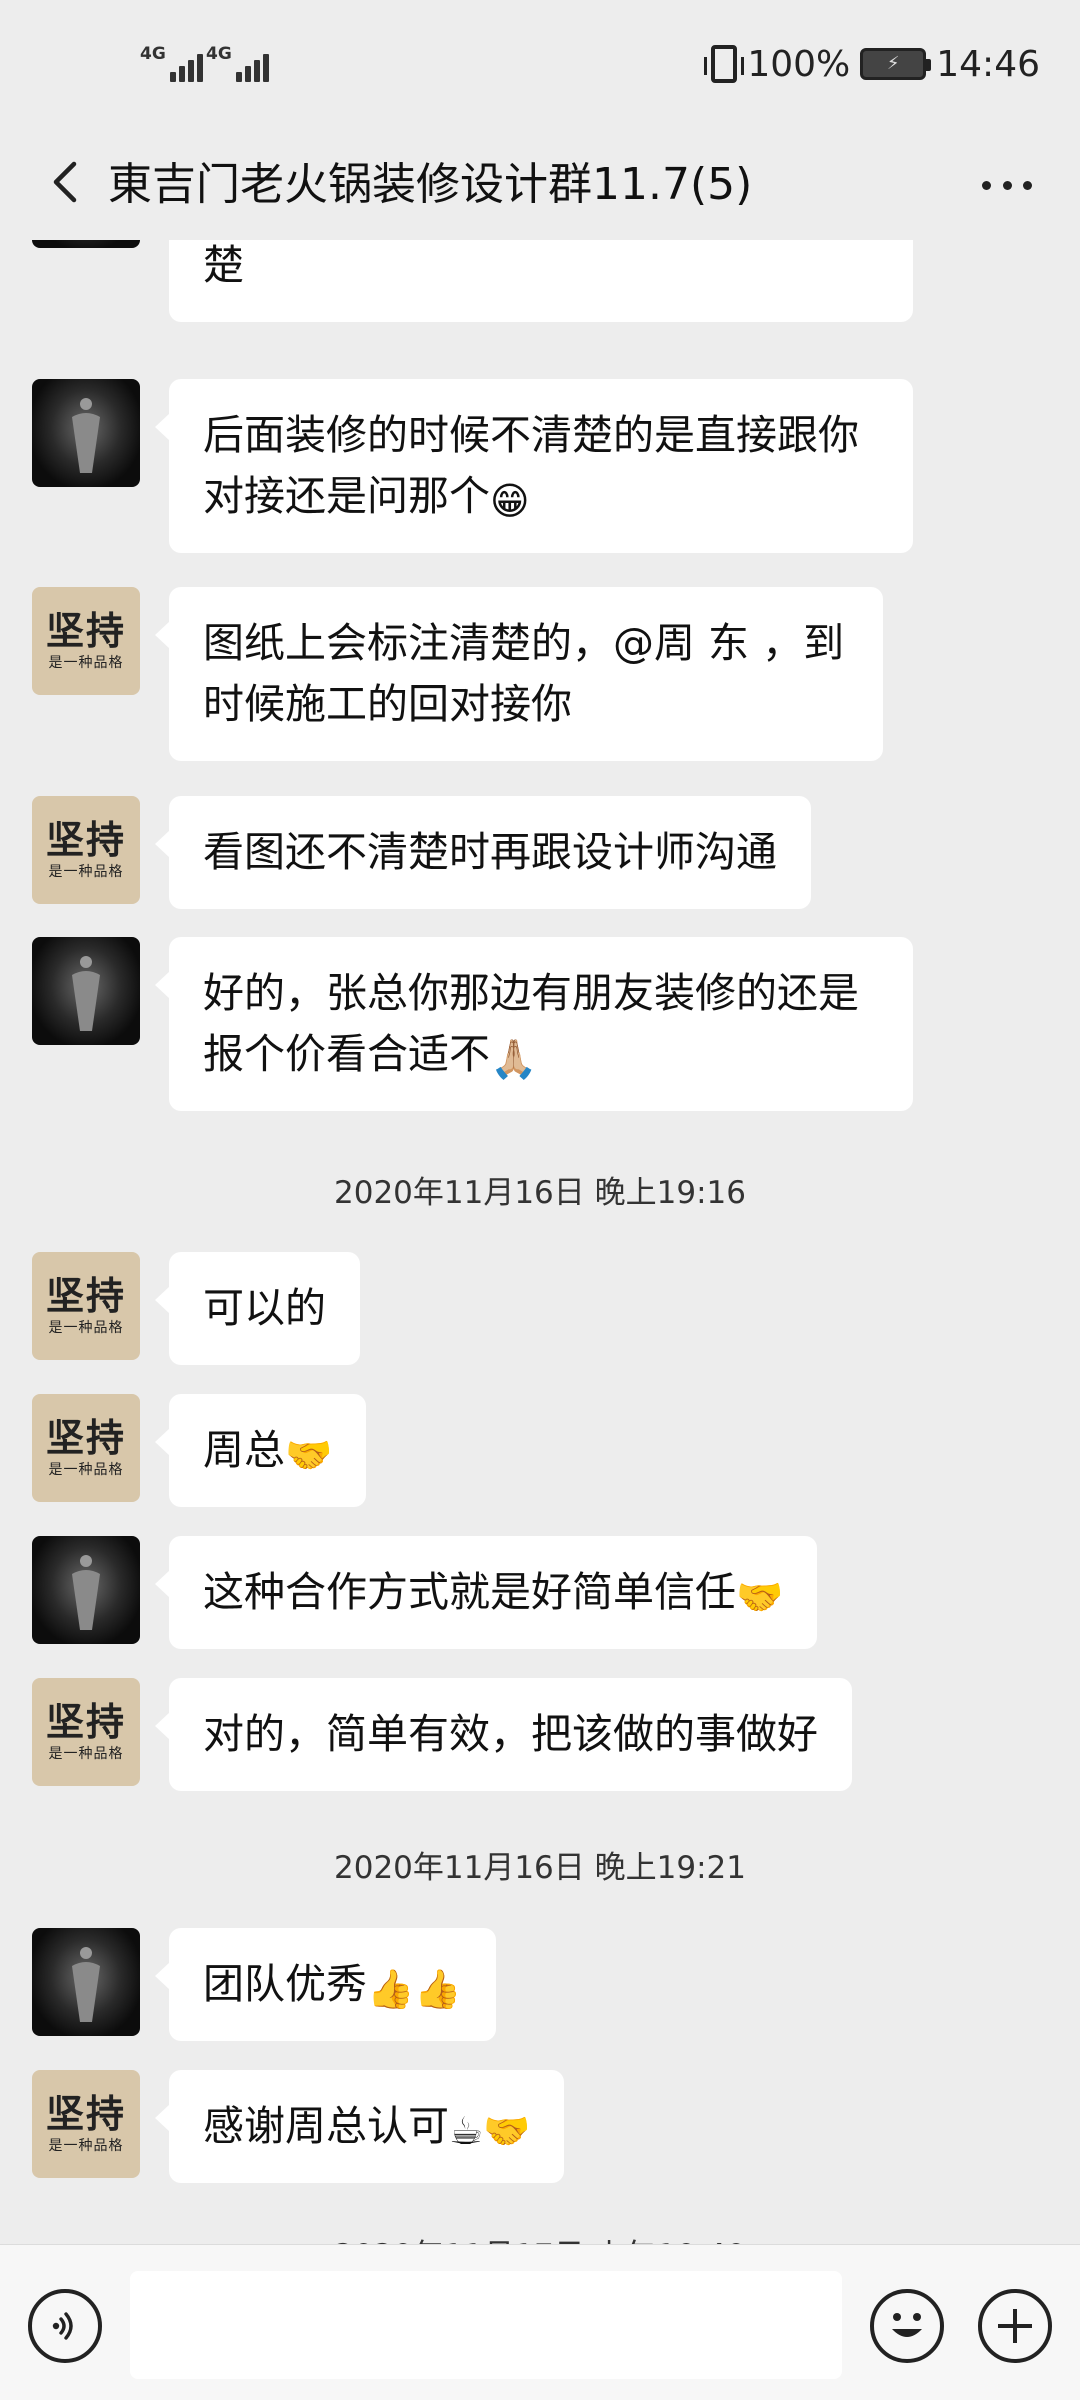 The image size is (1080, 2400). I want to click on message-text: 图纸上会标注清楚的，@周 东 ，到时候施工的回对接你, so click(524, 673).